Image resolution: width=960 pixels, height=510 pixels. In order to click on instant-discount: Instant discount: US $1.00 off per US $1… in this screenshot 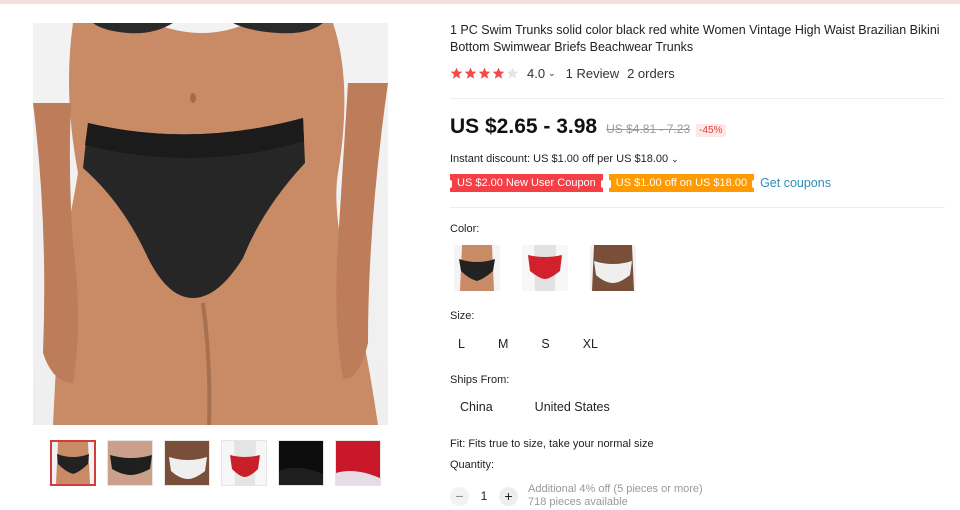, I will do `click(564, 159)`.